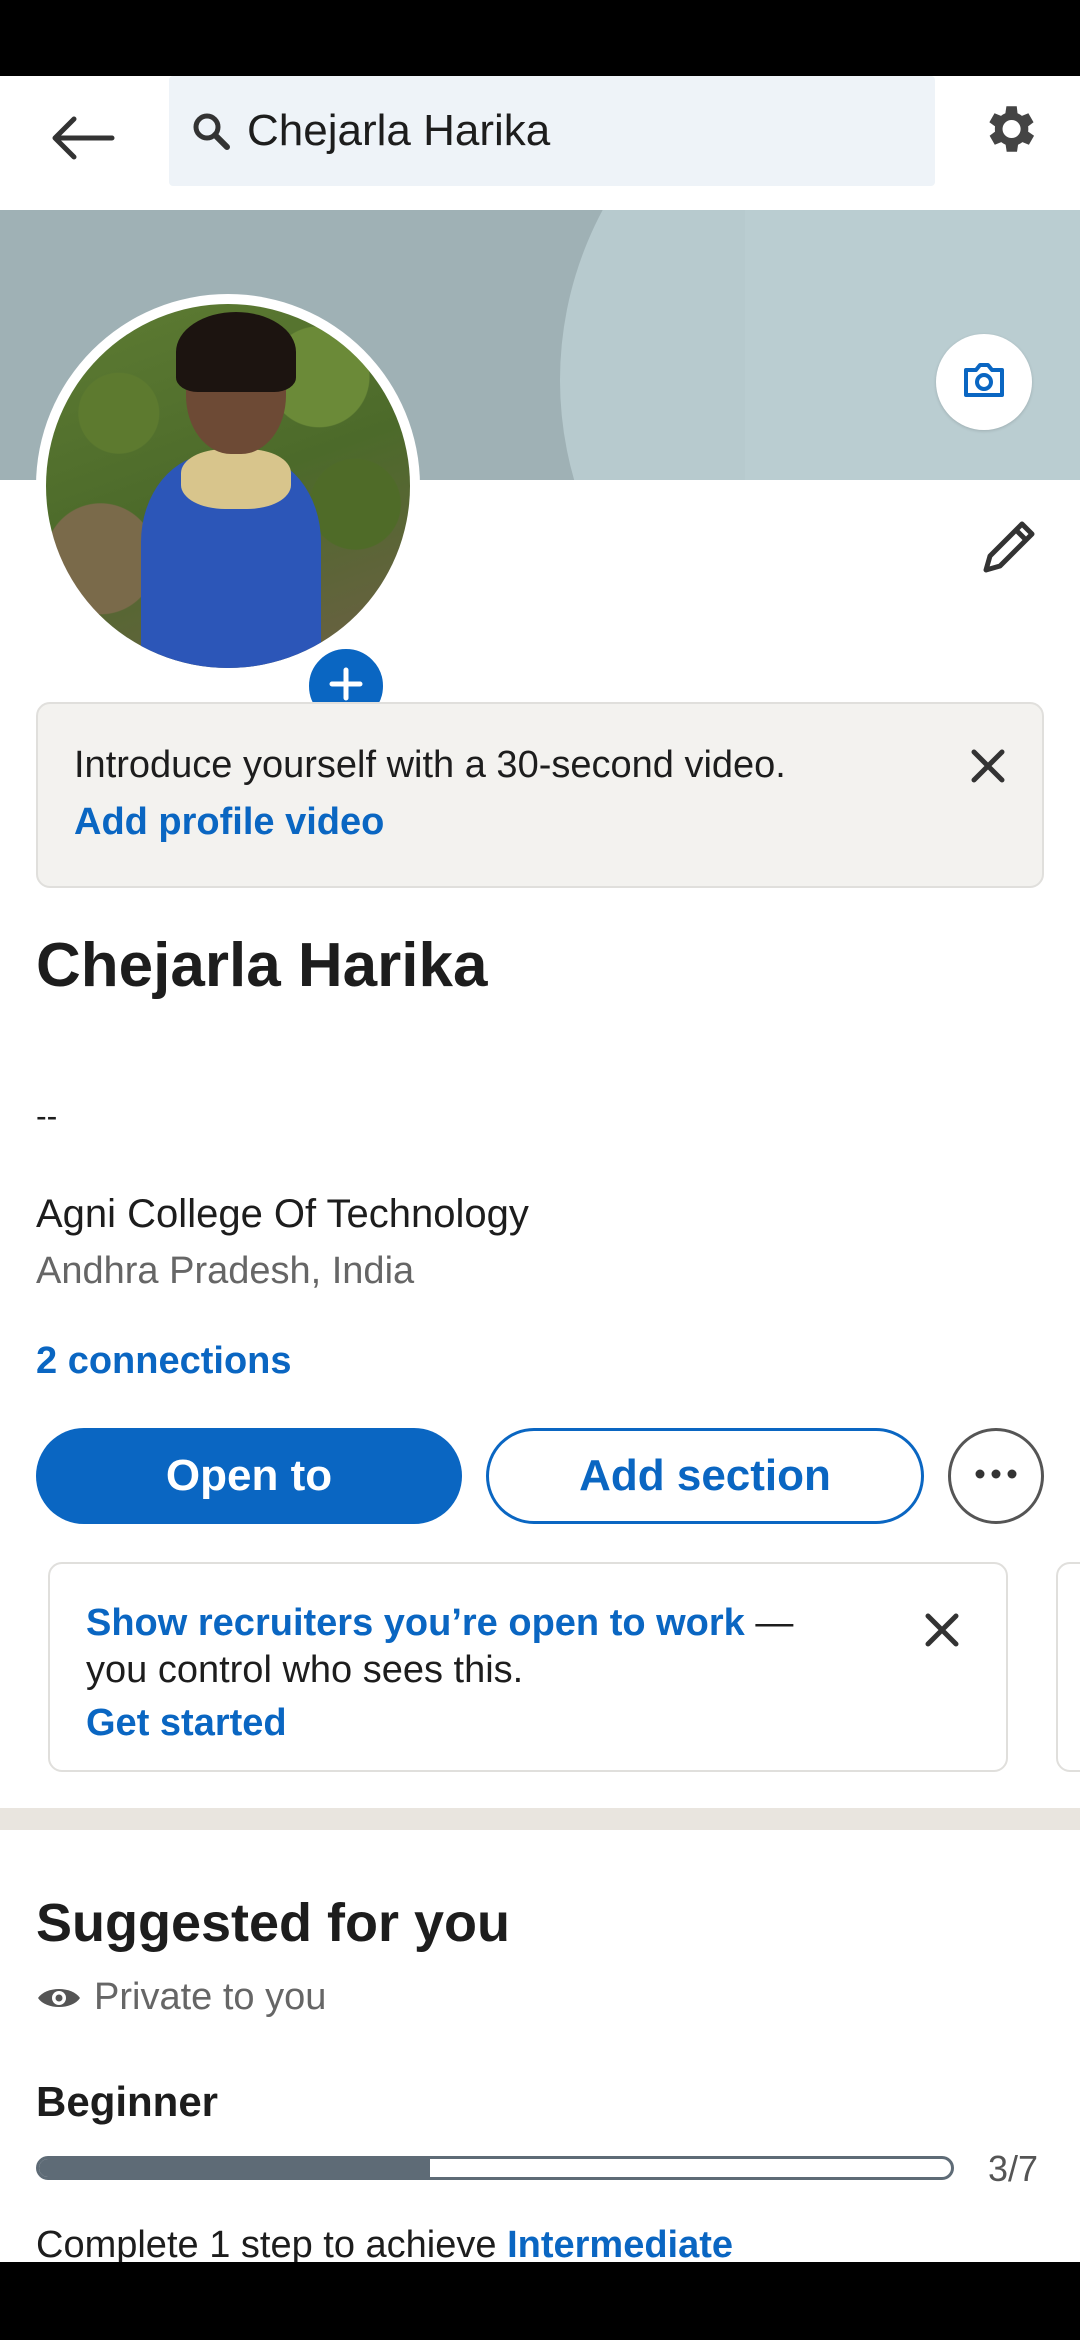 The height and width of the screenshot is (2340, 1080). I want to click on add-section-button: Add section, so click(705, 1476).